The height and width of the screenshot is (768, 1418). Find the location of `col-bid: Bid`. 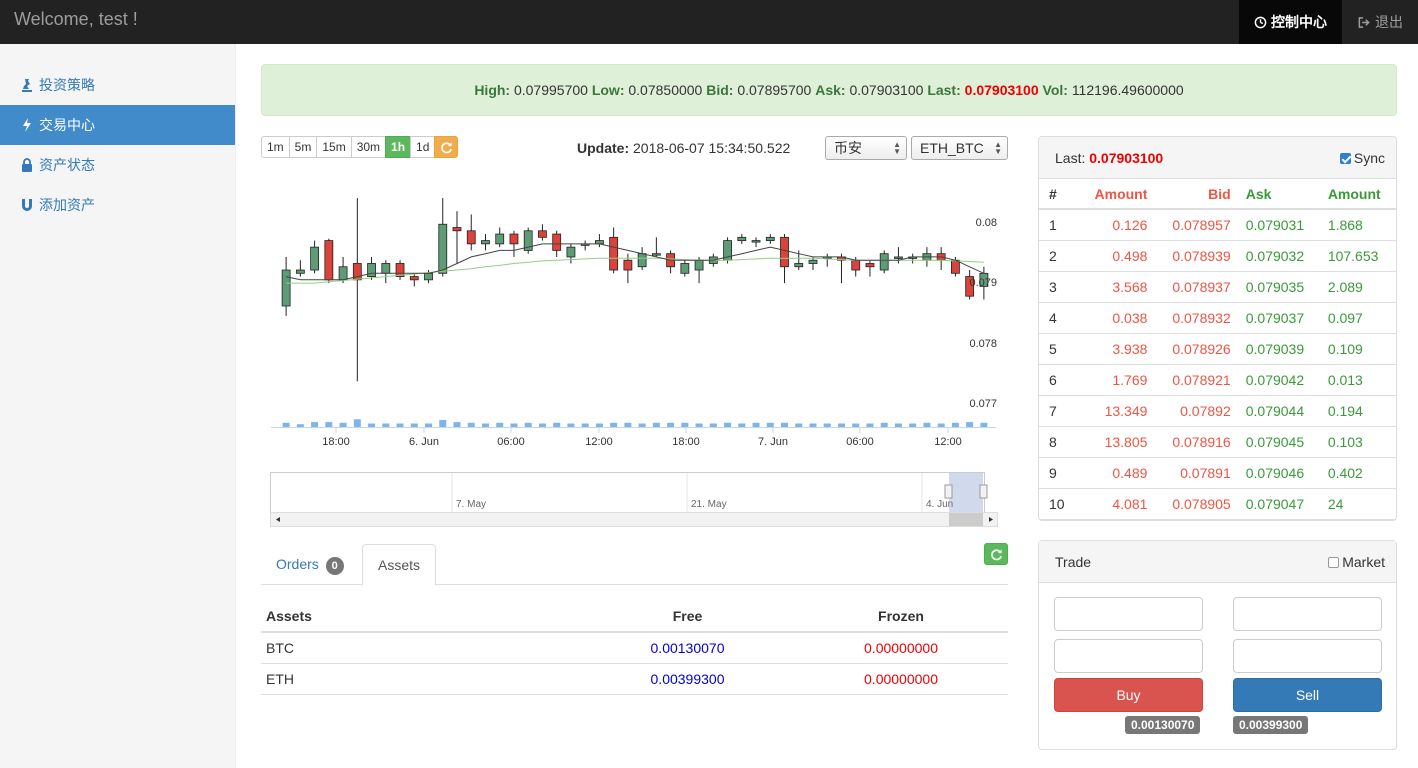

col-bid: Bid is located at coordinates (1197, 194).